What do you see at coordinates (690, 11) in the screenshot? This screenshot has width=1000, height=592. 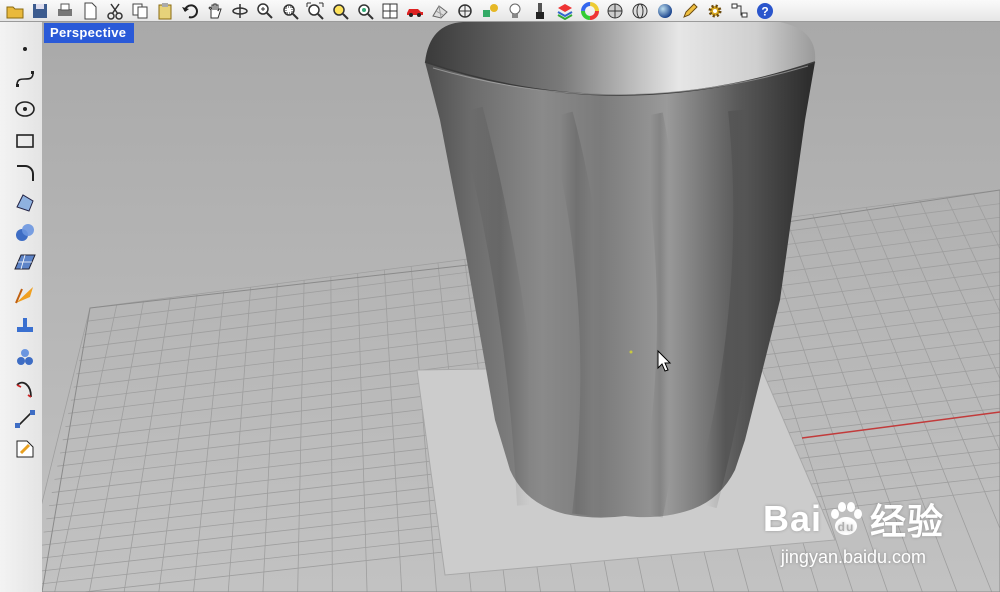 I see `pencil-options-icon` at bounding box center [690, 11].